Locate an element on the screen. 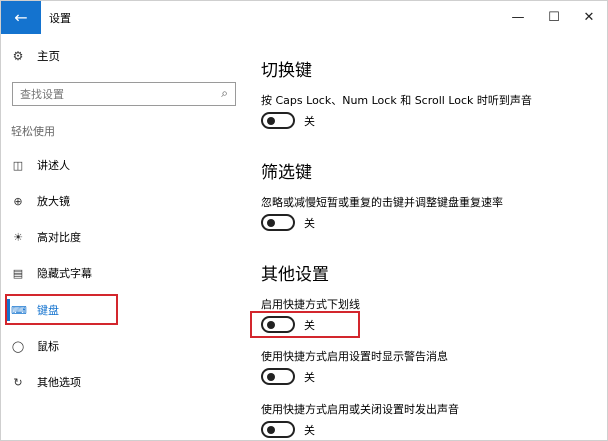 This screenshot has width=608, height=441. toggle-keys-switch-row: 关 is located at coordinates (288, 120).